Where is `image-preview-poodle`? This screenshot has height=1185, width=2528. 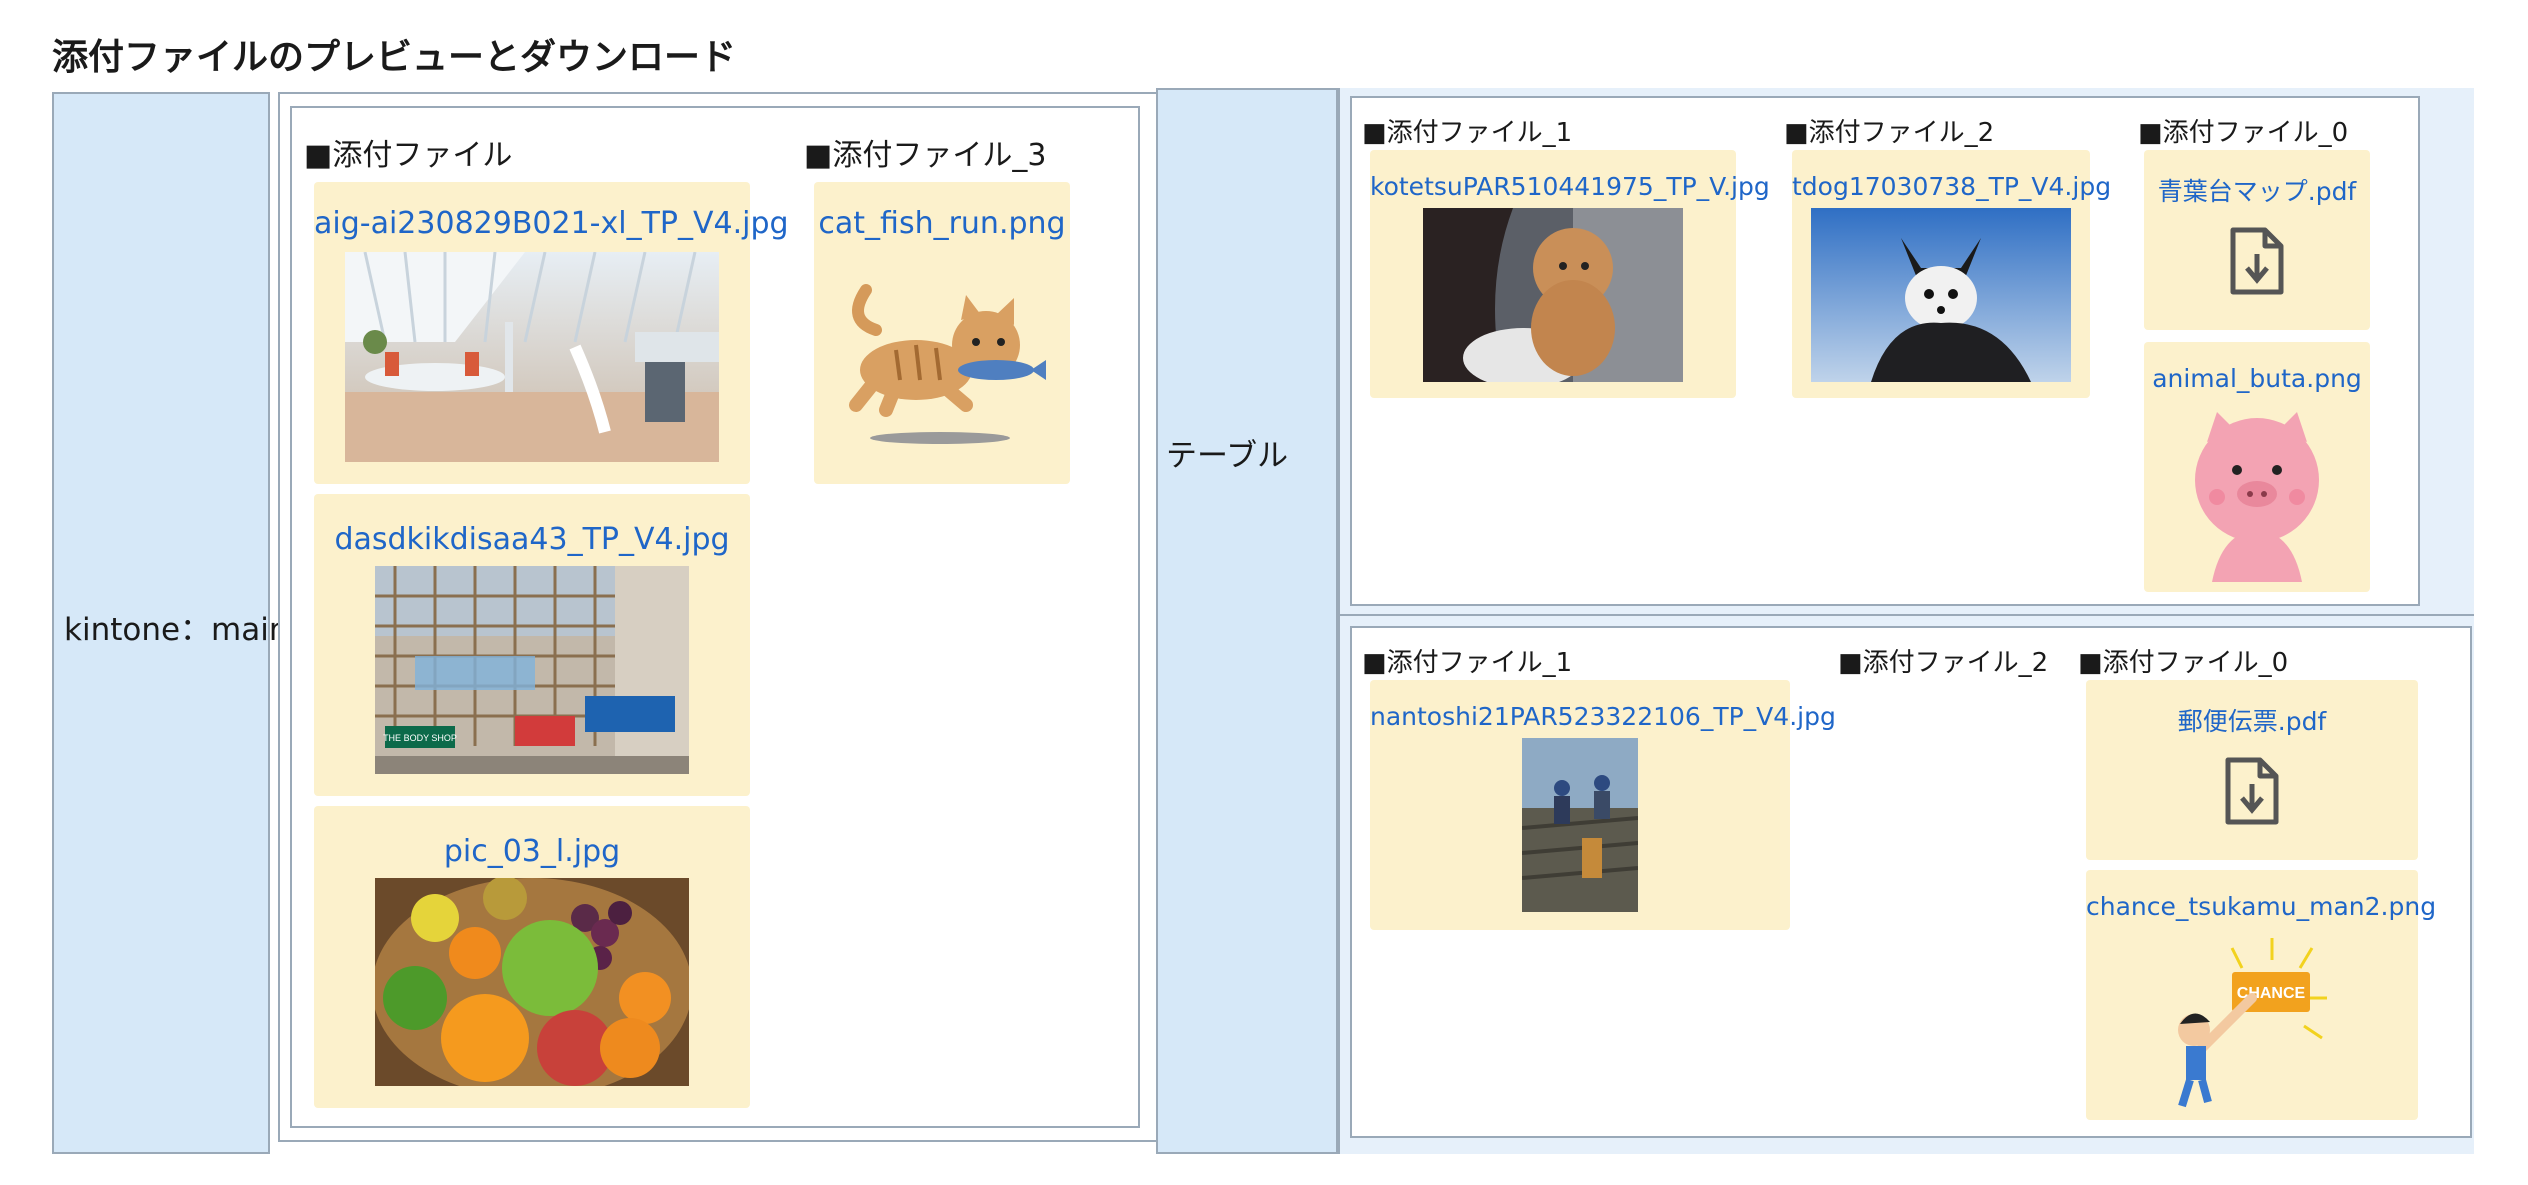
image-preview-poodle is located at coordinates (1553, 295).